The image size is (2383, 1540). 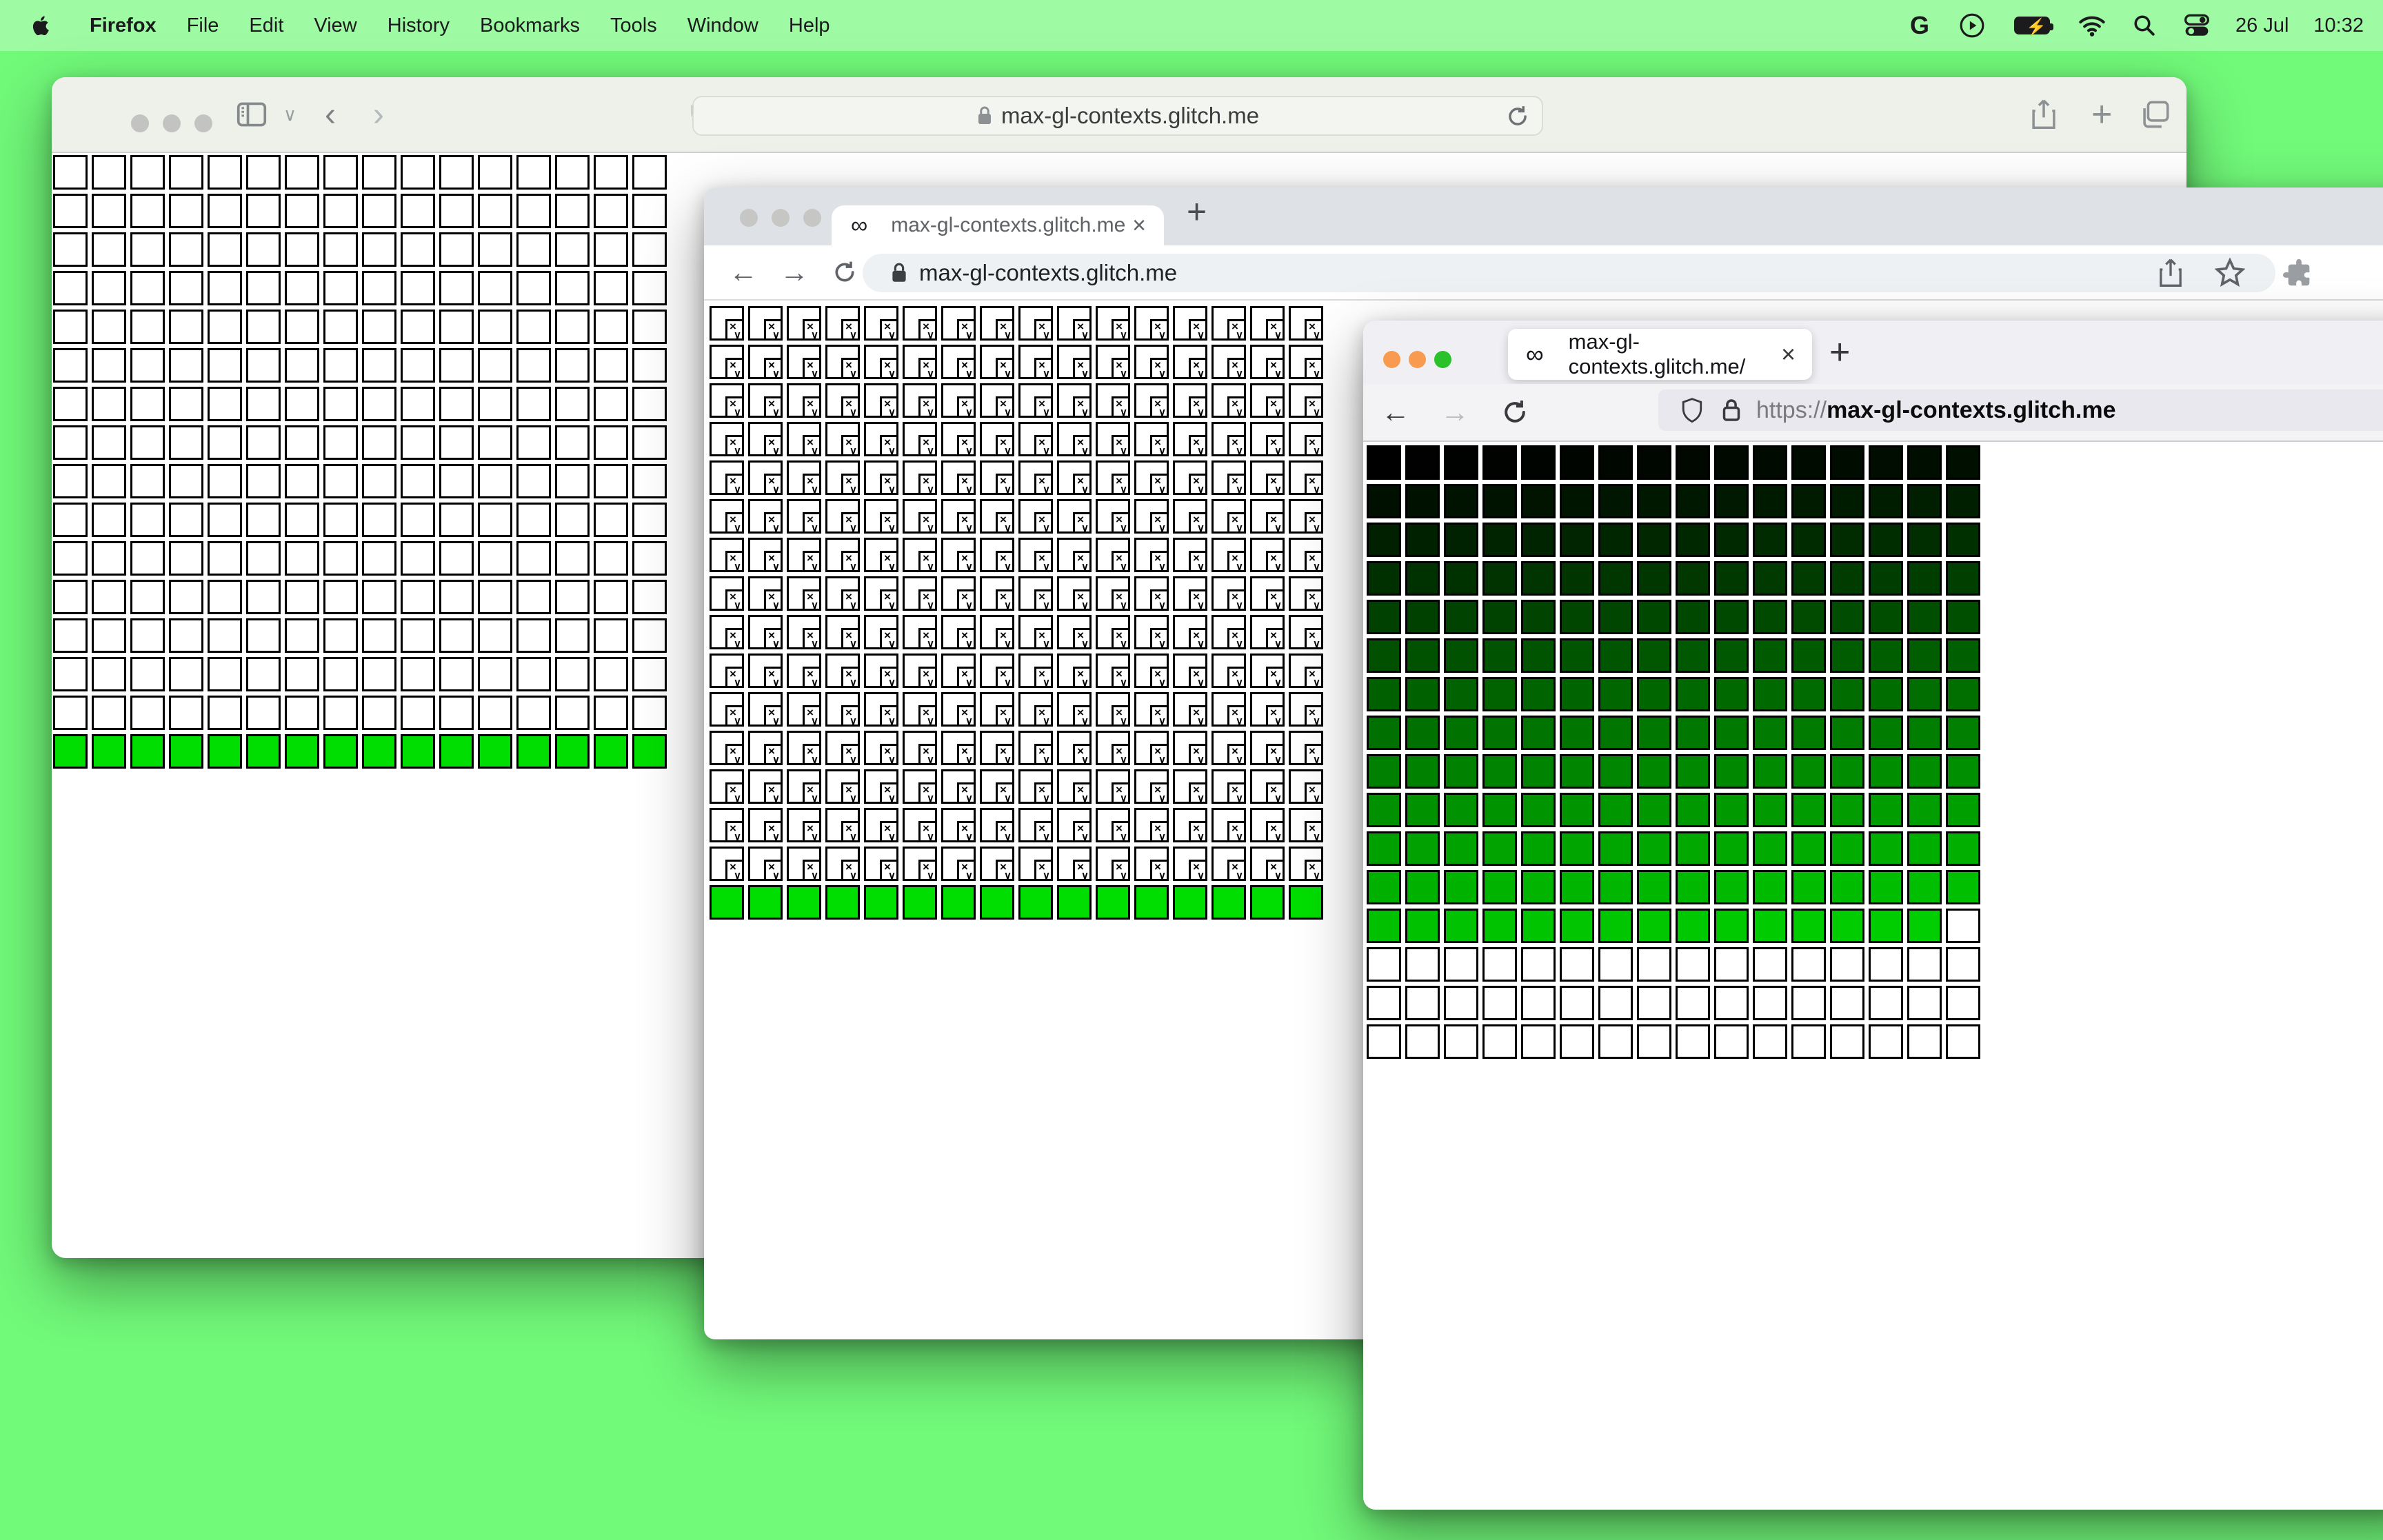 What do you see at coordinates (2092, 26) in the screenshot?
I see `wifi-icon` at bounding box center [2092, 26].